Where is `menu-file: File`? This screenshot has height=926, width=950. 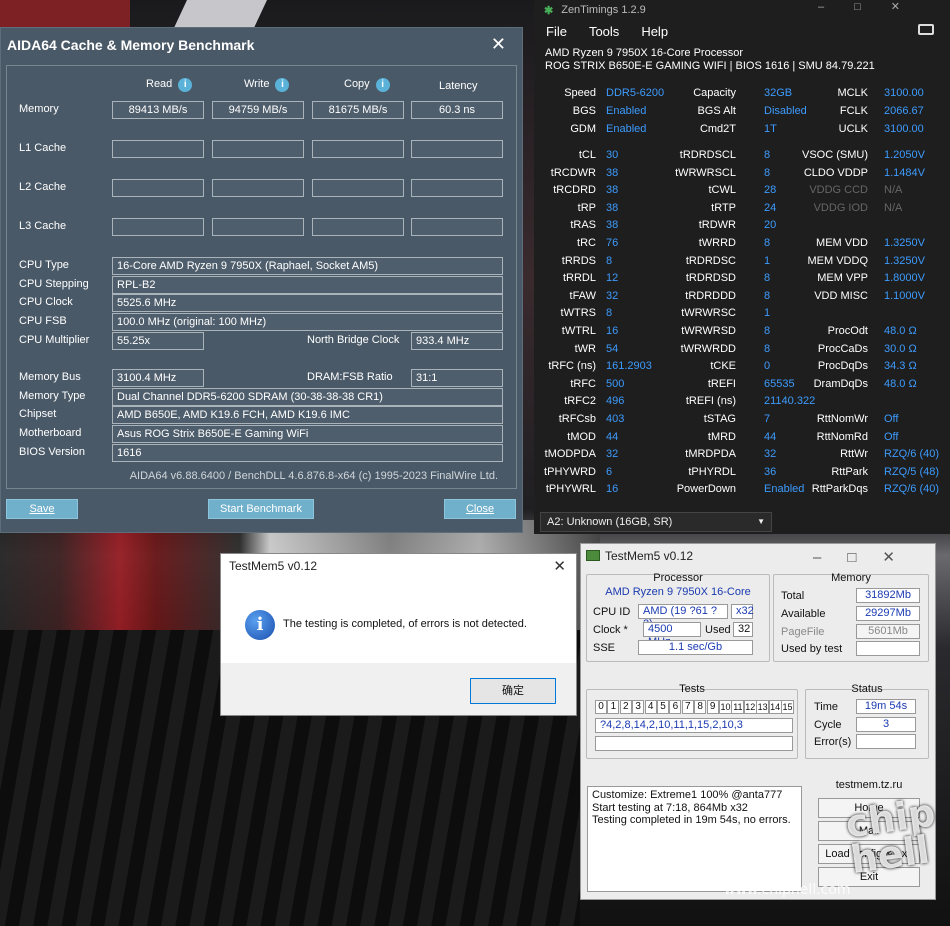 menu-file: File is located at coordinates (556, 31).